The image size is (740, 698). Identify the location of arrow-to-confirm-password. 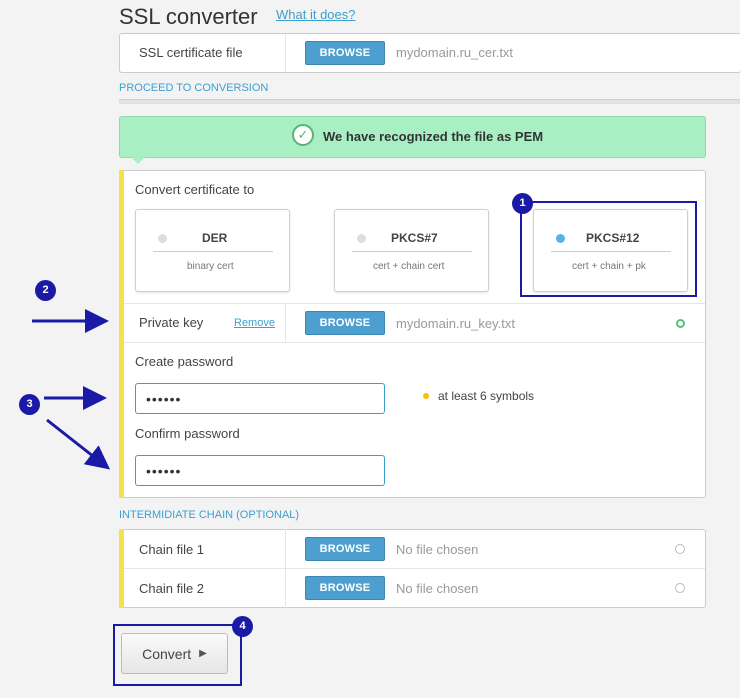
(78, 444).